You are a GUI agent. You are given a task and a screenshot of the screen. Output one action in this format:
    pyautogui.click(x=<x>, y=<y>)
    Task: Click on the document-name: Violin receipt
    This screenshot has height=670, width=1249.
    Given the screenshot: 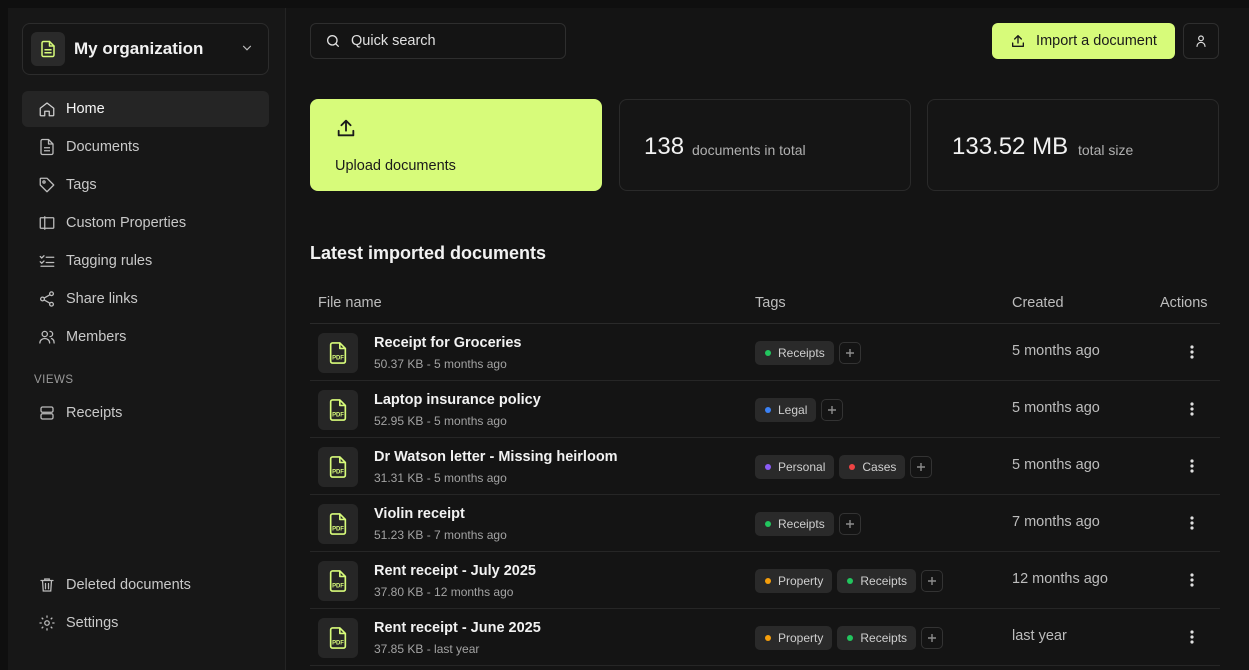 What is the action you would take?
    pyautogui.click(x=419, y=514)
    